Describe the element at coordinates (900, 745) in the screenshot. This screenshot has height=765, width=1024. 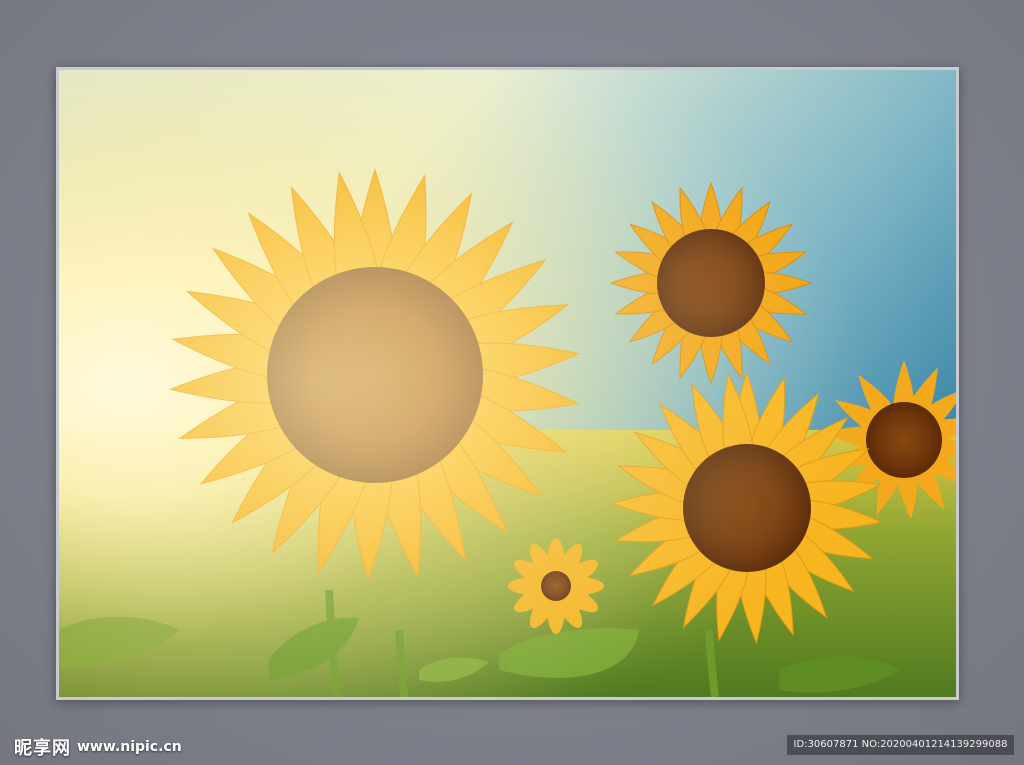
I see `watermark-id: ID:30607871 NO:20200401214139299088` at that location.